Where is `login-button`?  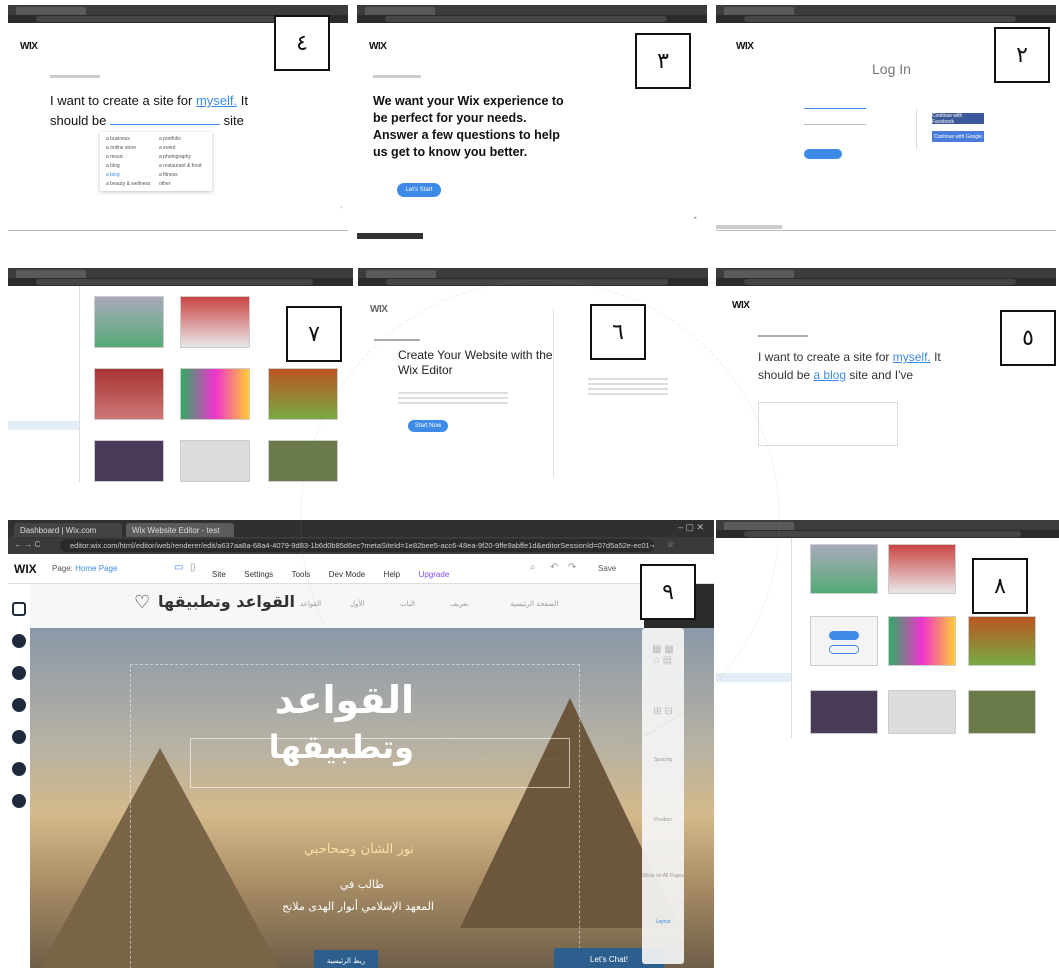
login-button is located at coordinates (823, 154).